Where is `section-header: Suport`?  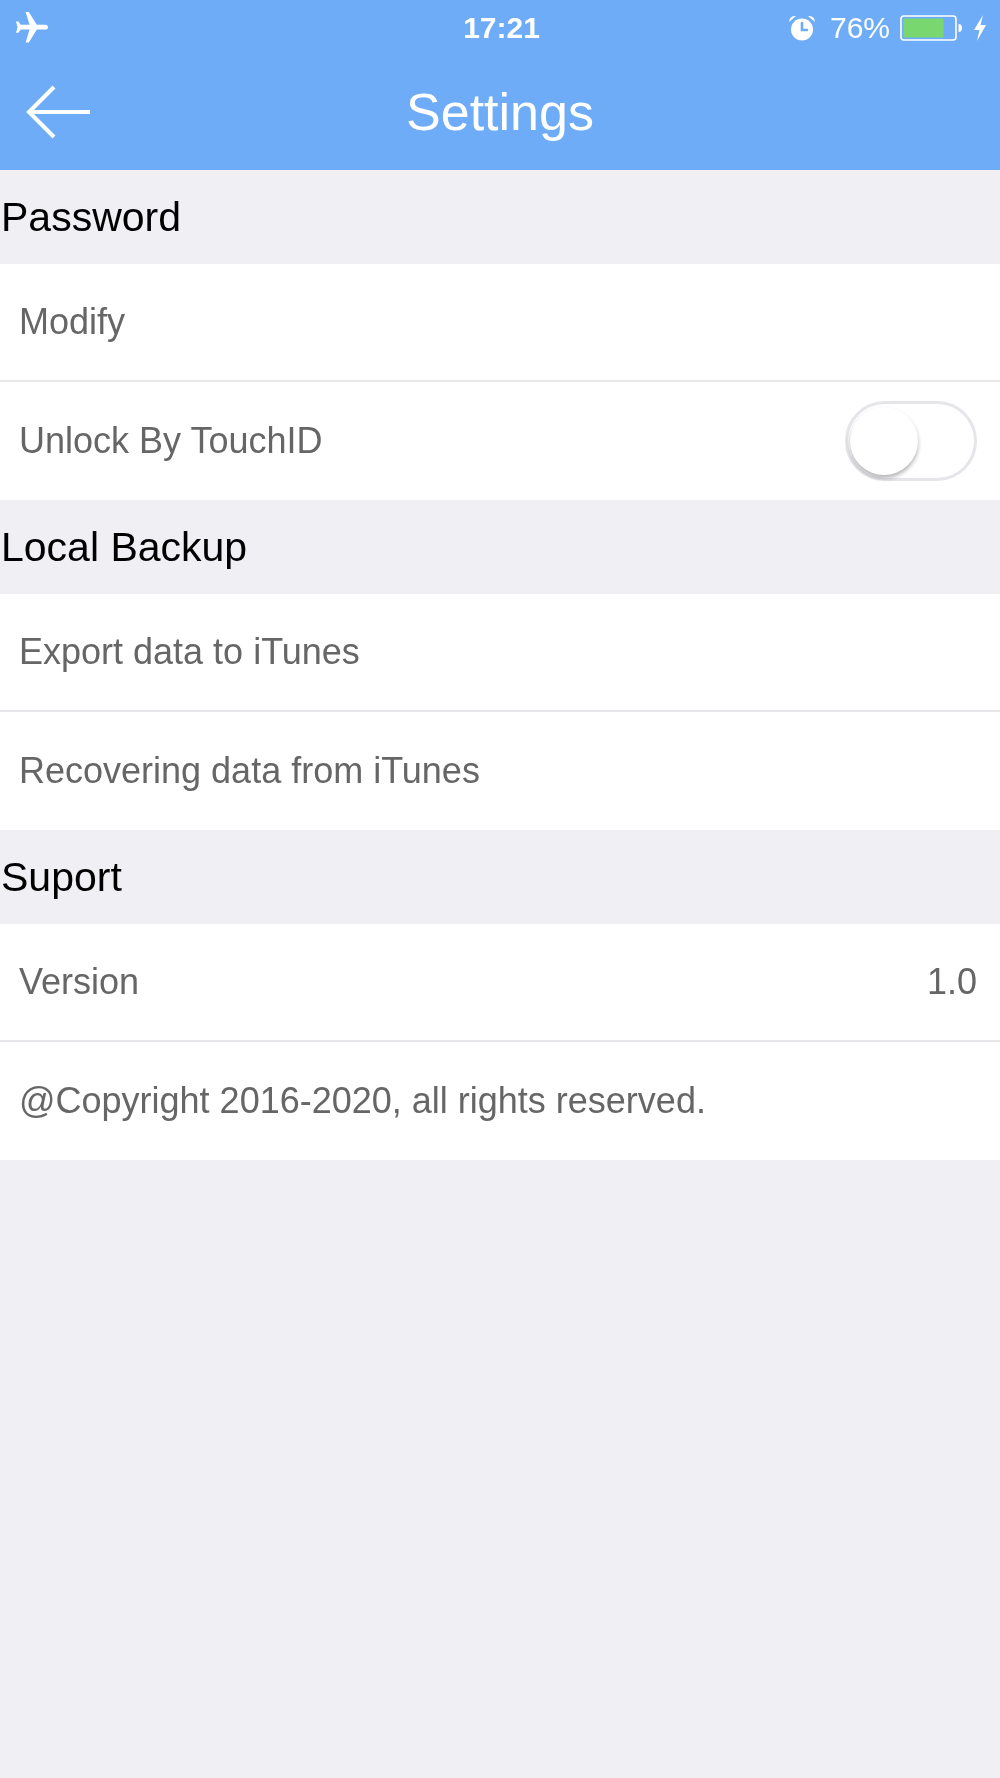 section-header: Suport is located at coordinates (61, 877).